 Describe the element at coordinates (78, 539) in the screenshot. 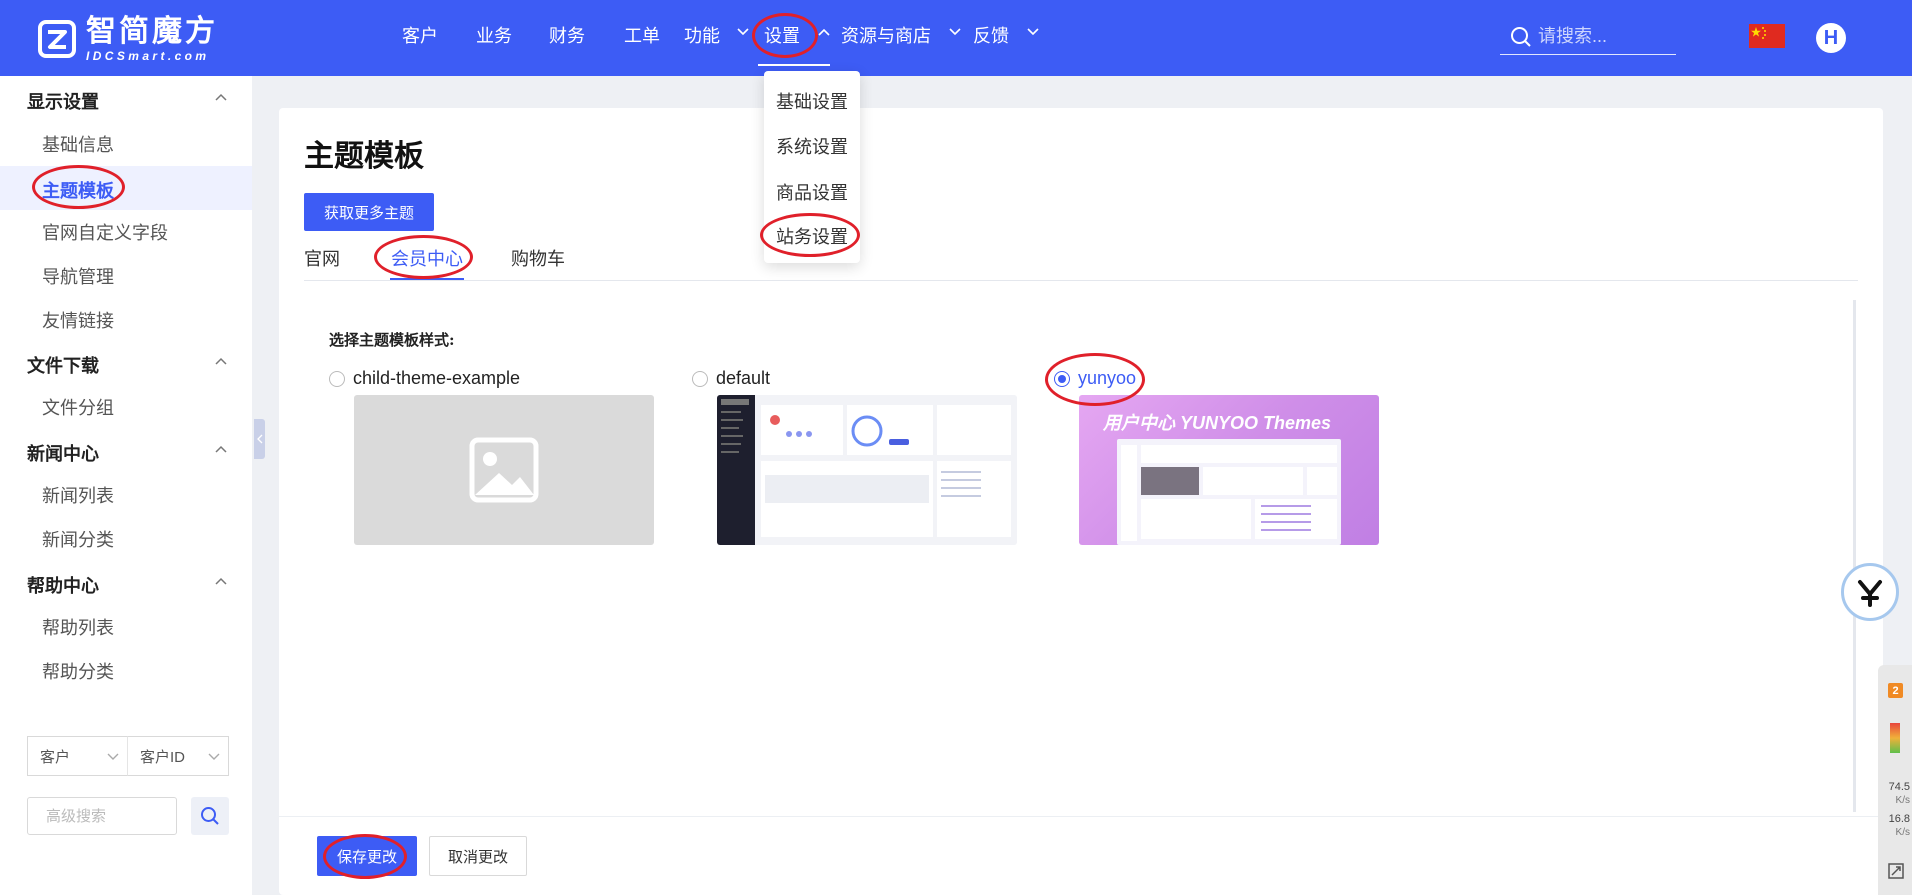

I see `sidebar-item-news-categories: 新闻分类` at that location.